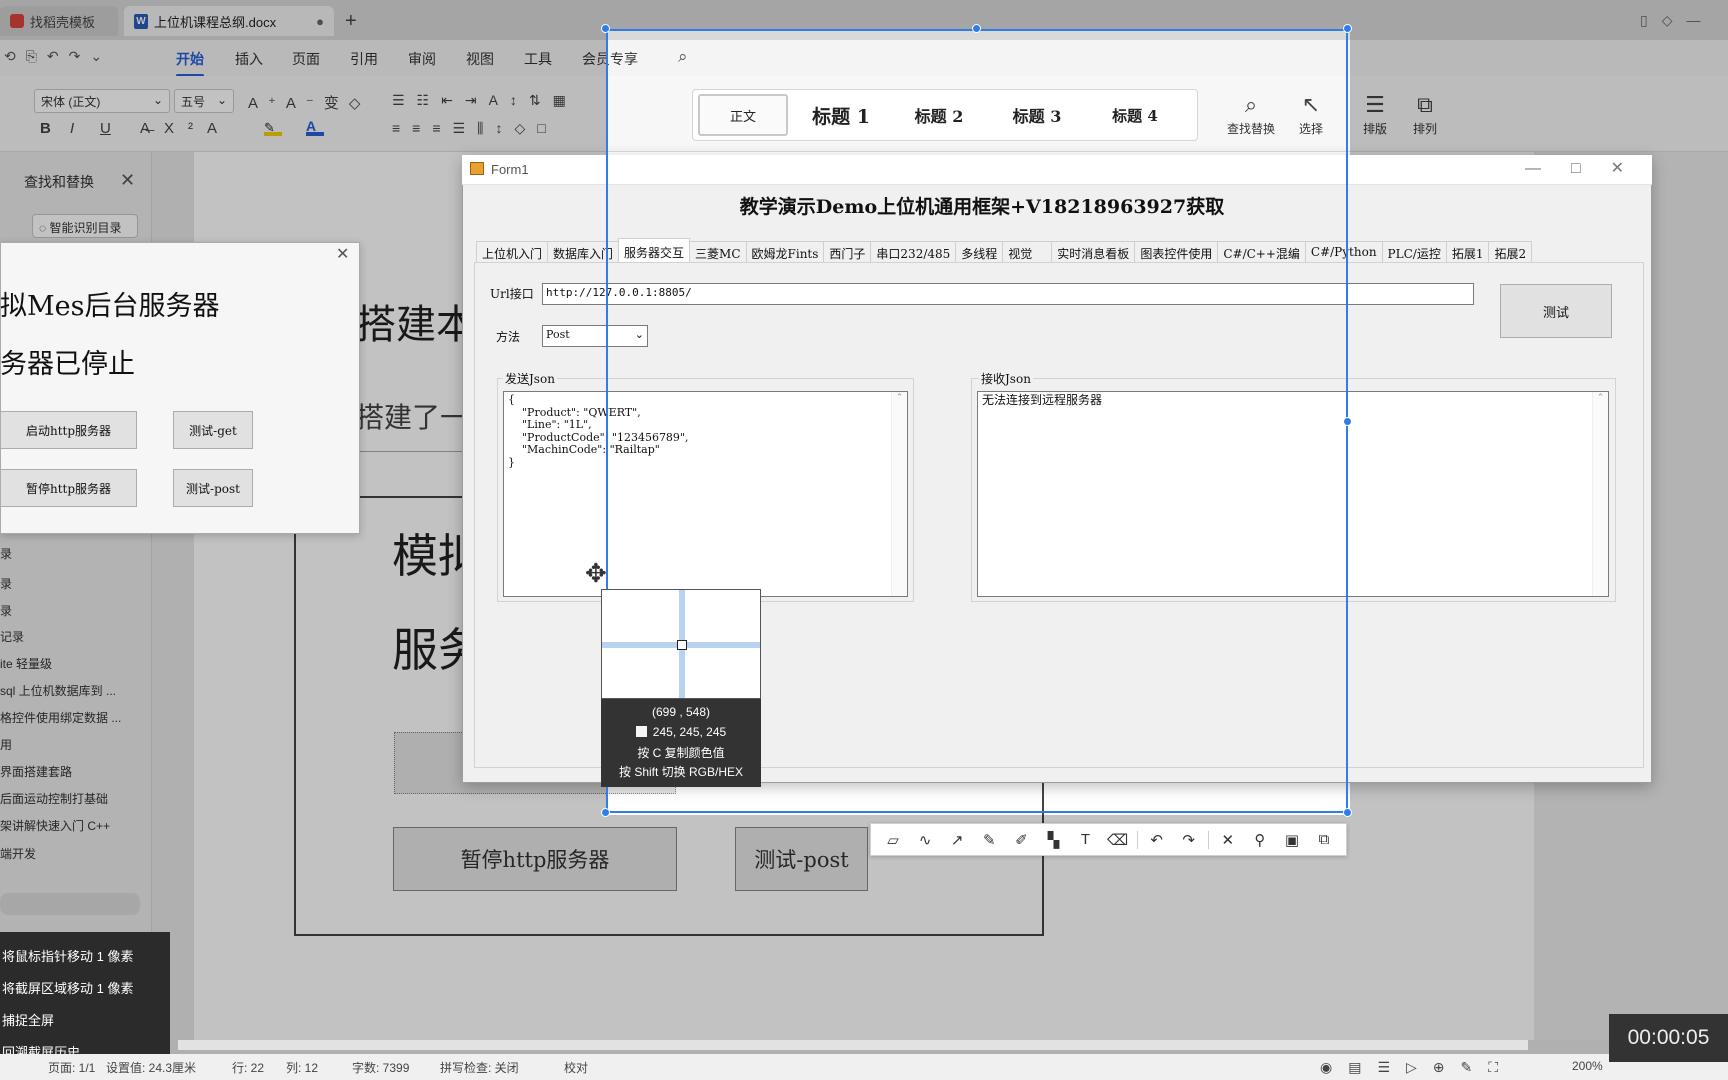 Image resolution: width=1728 pixels, height=1080 pixels. What do you see at coordinates (477, 168) in the screenshot?
I see `form1-app-icon` at bounding box center [477, 168].